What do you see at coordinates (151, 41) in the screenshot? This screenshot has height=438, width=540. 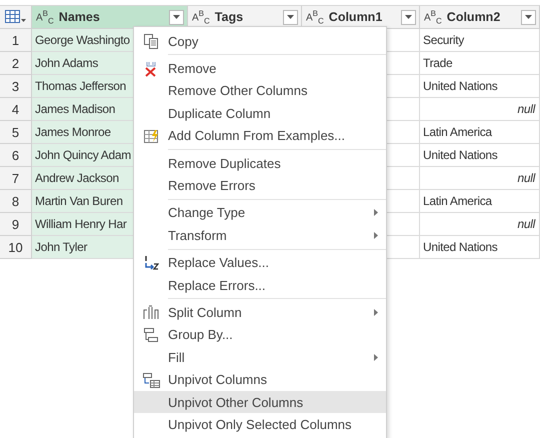 I see `copy-icon` at bounding box center [151, 41].